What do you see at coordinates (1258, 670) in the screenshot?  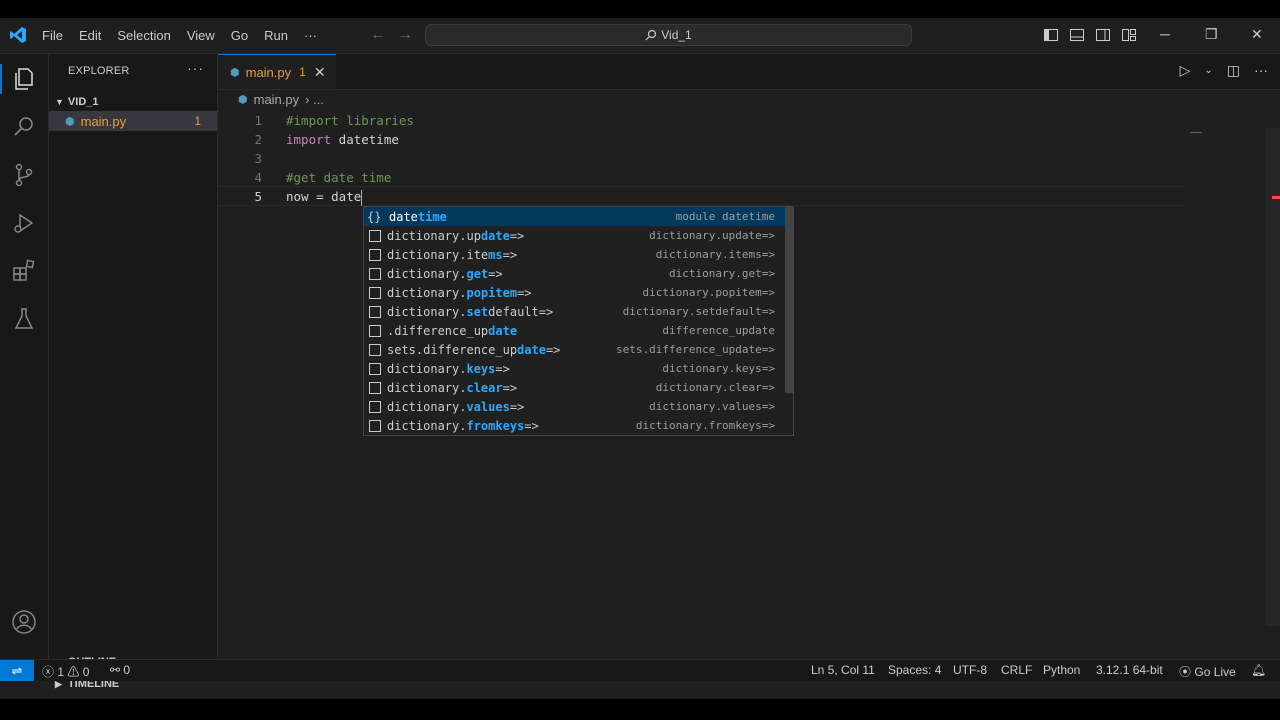 I see `notifications-bell-icon: 🔔︎` at bounding box center [1258, 670].